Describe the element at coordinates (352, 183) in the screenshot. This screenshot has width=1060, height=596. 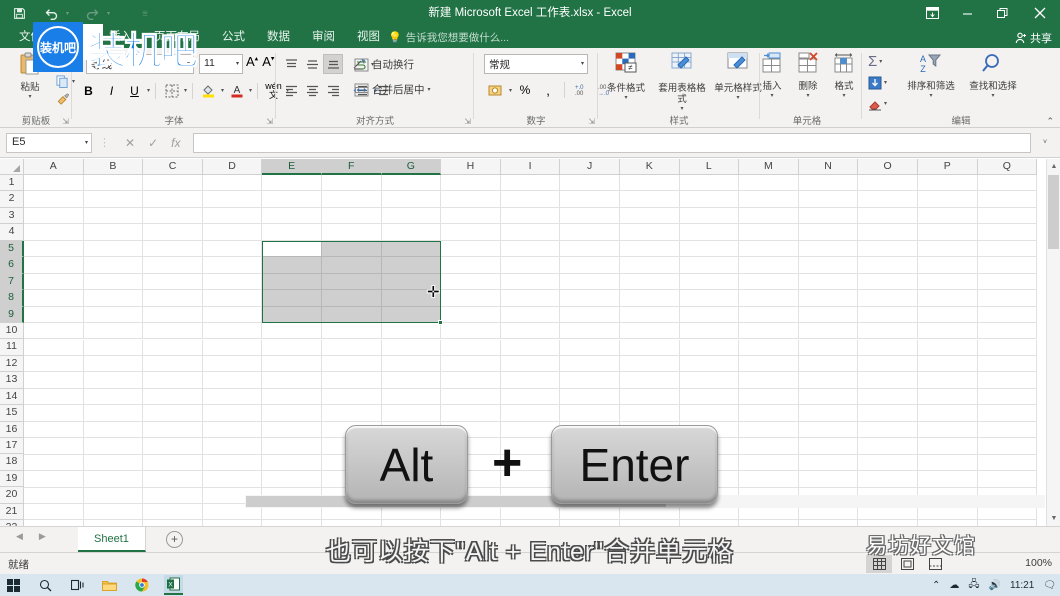
I see `cell-F1` at that location.